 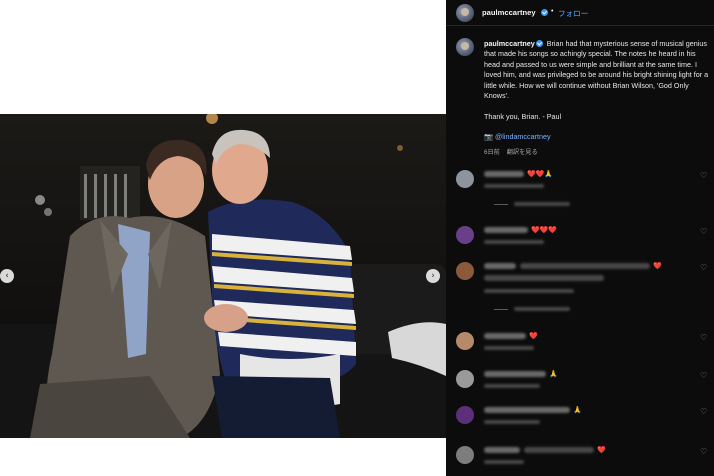 What do you see at coordinates (465, 13) in the screenshot?
I see `author-avatar` at bounding box center [465, 13].